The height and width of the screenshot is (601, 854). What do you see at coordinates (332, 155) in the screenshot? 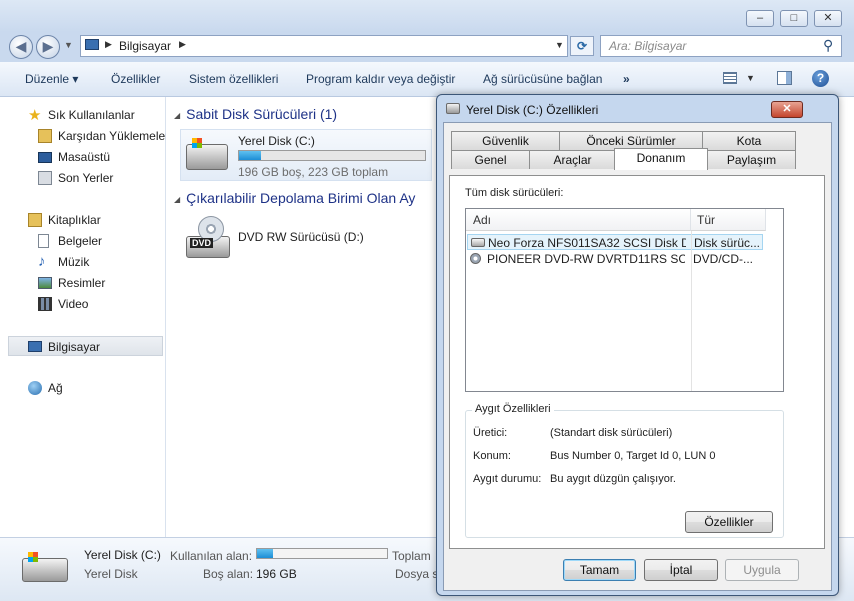
I see `drive-usage-bar` at bounding box center [332, 155].